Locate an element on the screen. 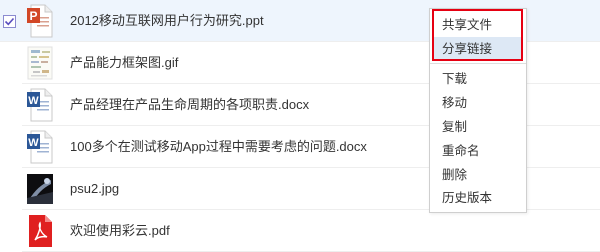  menu-divider is located at coordinates (478, 63).